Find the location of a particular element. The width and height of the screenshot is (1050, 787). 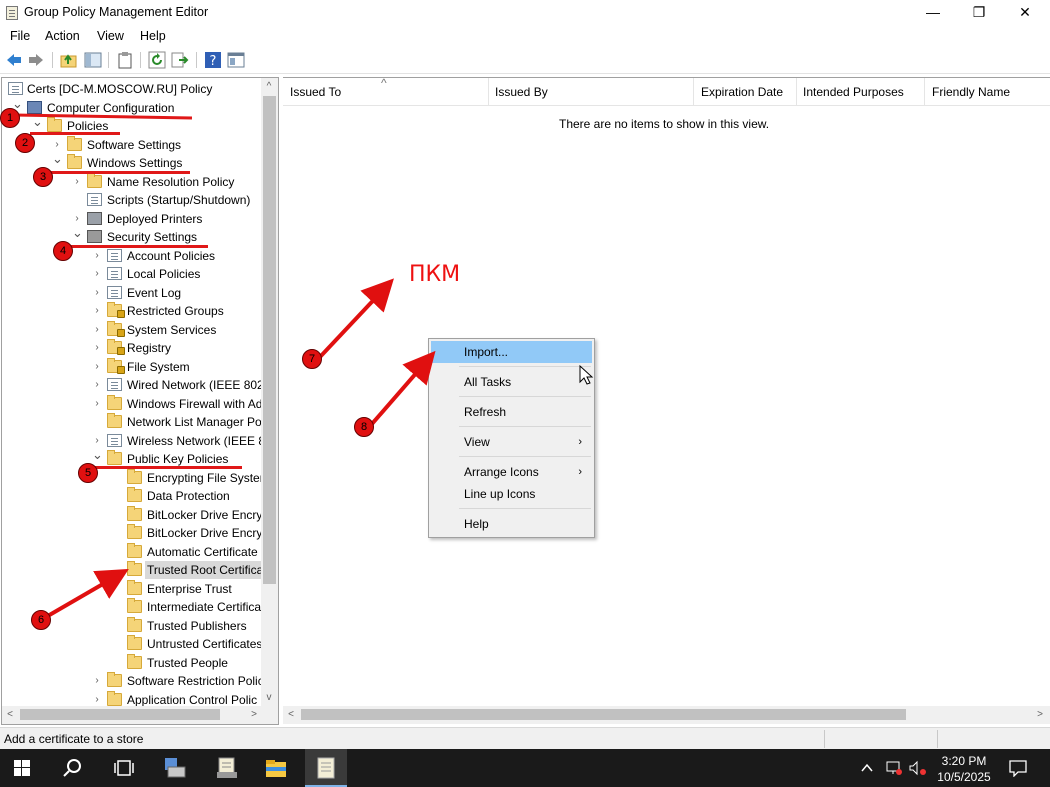

annotation-marker-3: 3 is located at coordinates (43, 177).